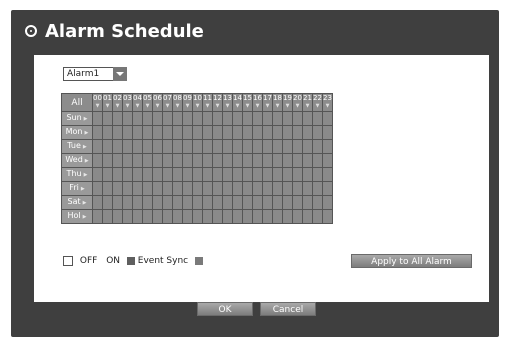 This screenshot has height=343, width=506. I want to click on hour-header-04: 04 ▼, so click(137, 102).